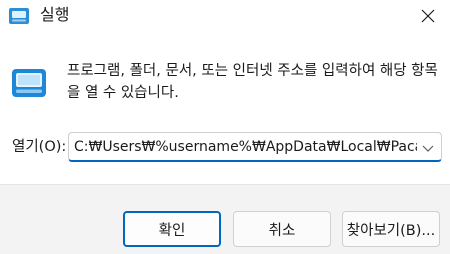 This screenshot has height=254, width=450. What do you see at coordinates (55, 14) in the screenshot?
I see `window-title: 실행` at bounding box center [55, 14].